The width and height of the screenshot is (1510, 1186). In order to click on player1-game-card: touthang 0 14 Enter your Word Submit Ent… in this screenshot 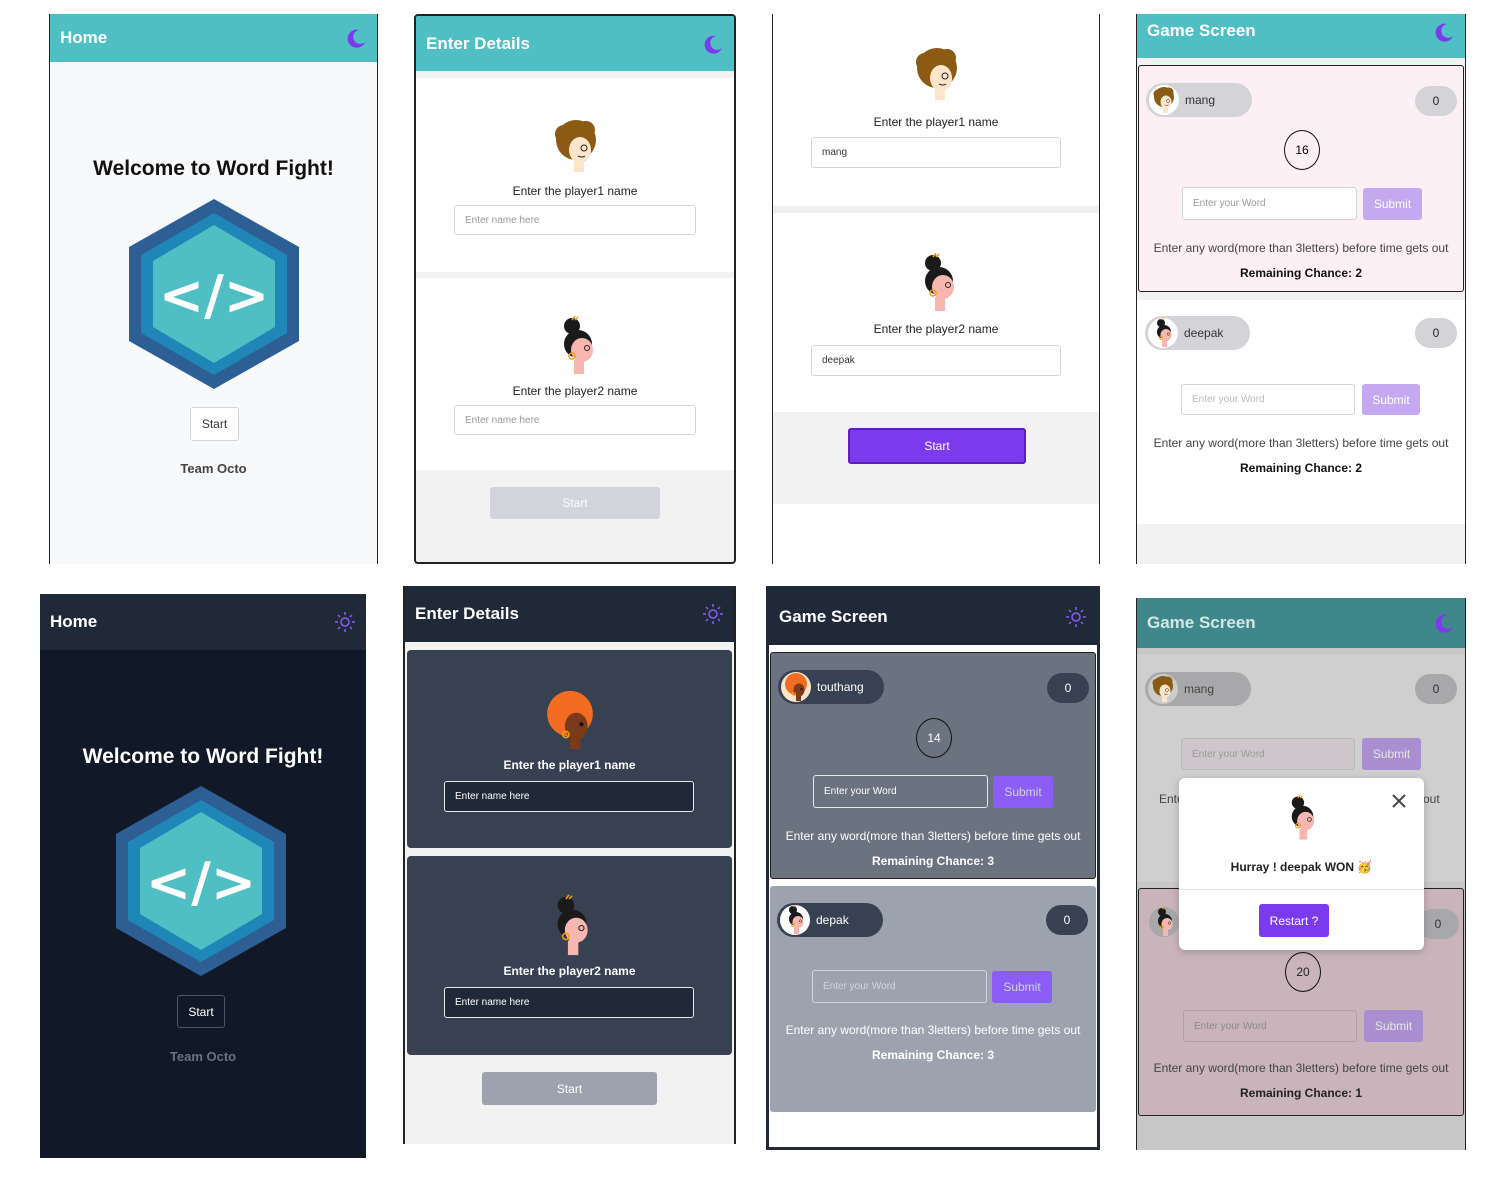, I will do `click(933, 765)`.